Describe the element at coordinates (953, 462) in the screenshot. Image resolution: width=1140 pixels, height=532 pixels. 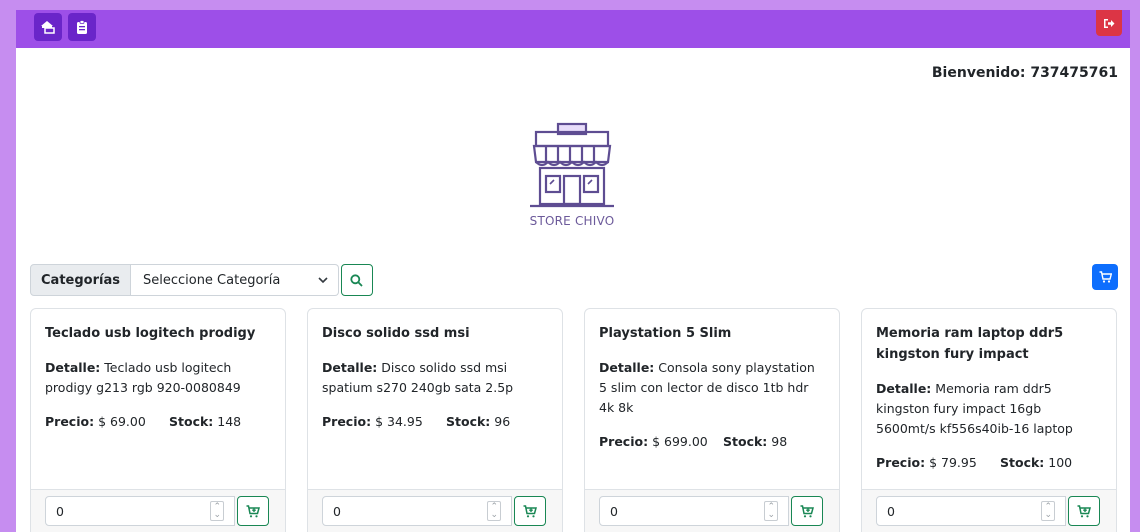
I see `price-value: $ 79.95` at that location.